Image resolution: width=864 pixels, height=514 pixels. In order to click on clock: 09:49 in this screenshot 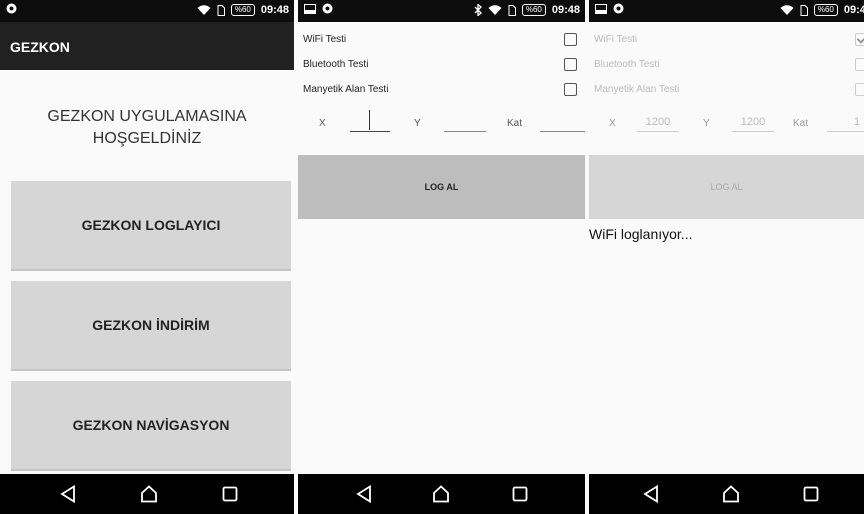, I will do `click(853, 10)`.